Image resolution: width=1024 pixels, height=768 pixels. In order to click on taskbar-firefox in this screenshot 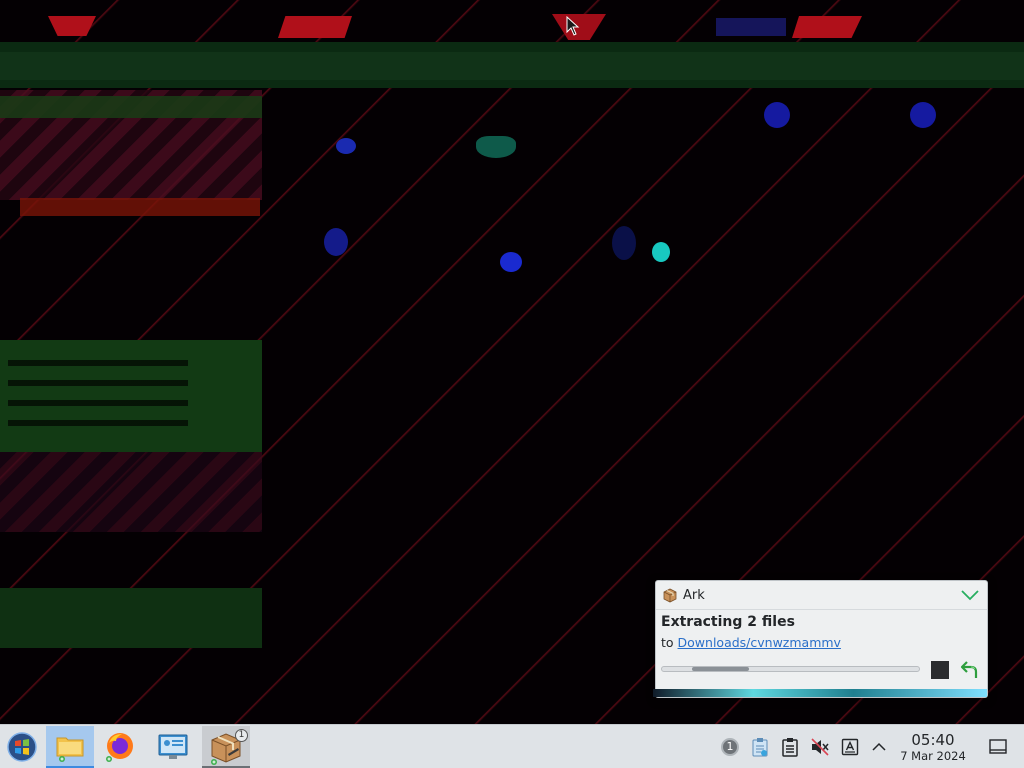, I will do `click(120, 747)`.